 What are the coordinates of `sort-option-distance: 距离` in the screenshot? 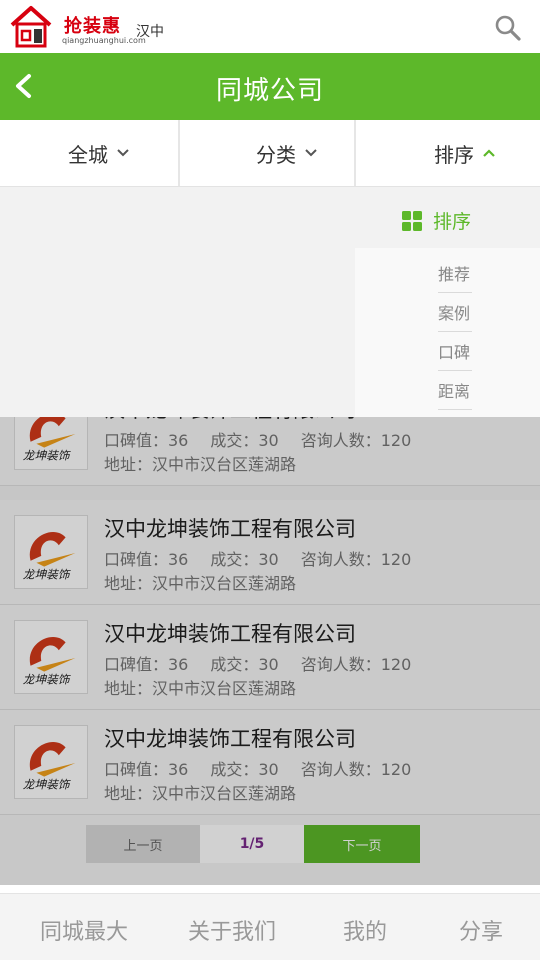 It's located at (455, 390).